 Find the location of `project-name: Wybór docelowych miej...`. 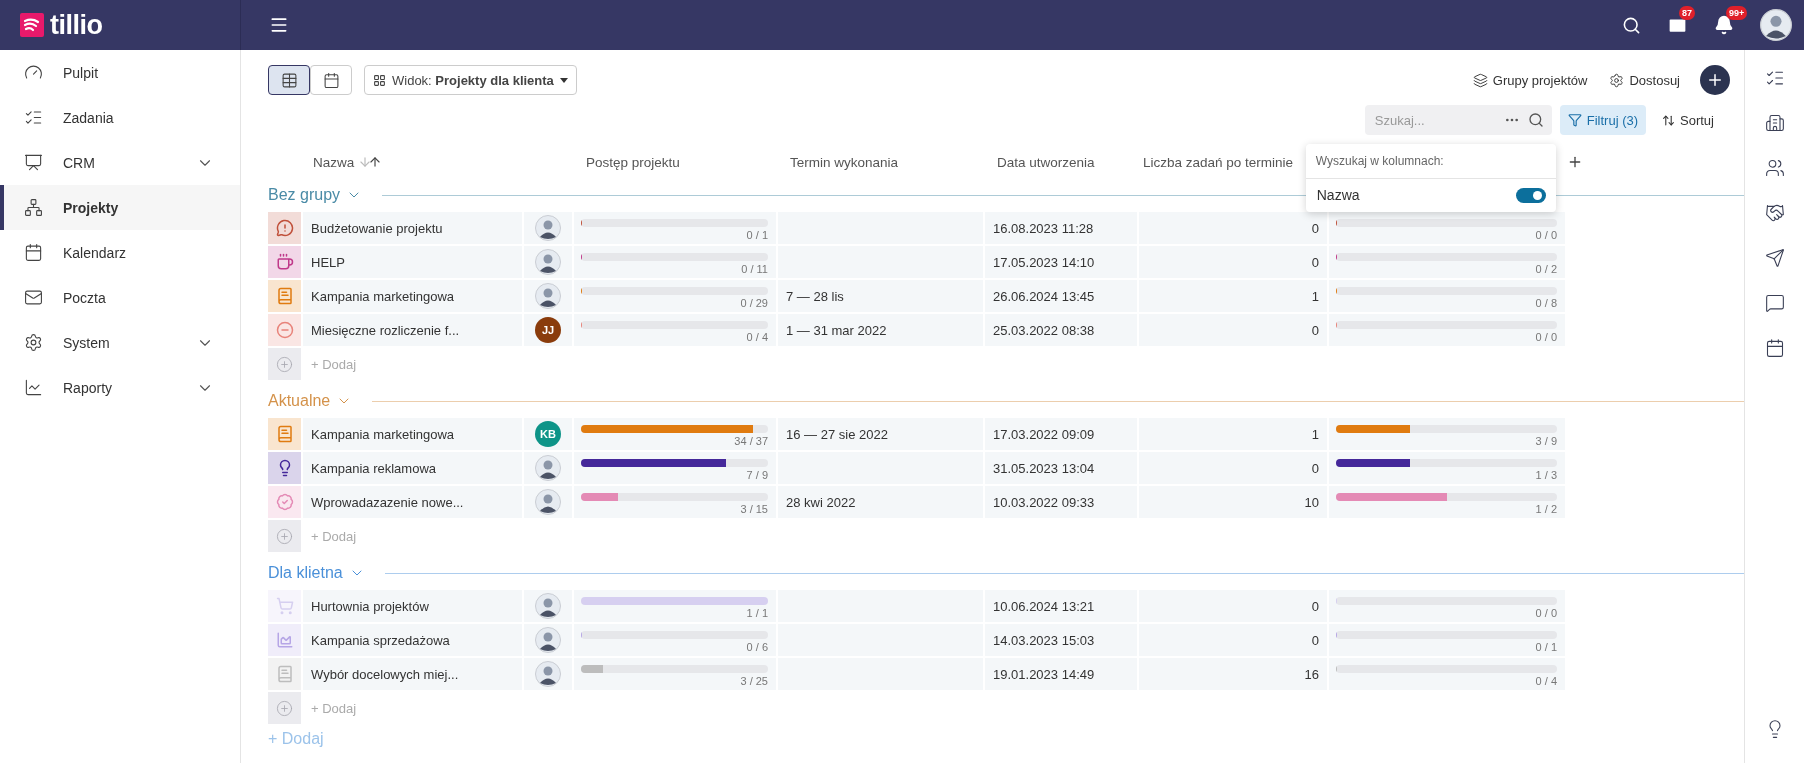

project-name: Wybór docelowych miej... is located at coordinates (412, 674).